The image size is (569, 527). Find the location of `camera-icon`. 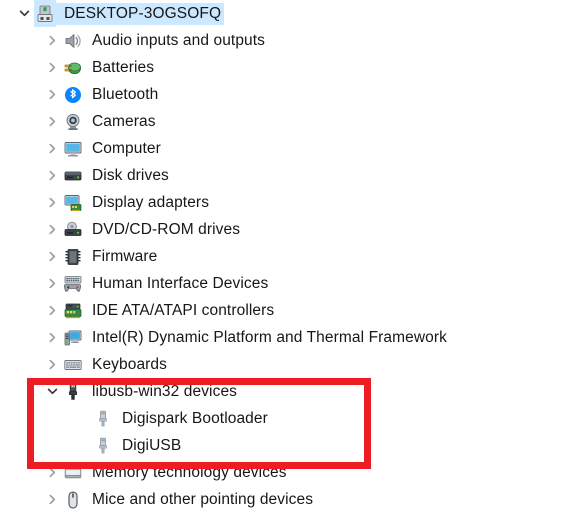

camera-icon is located at coordinates (73, 121).